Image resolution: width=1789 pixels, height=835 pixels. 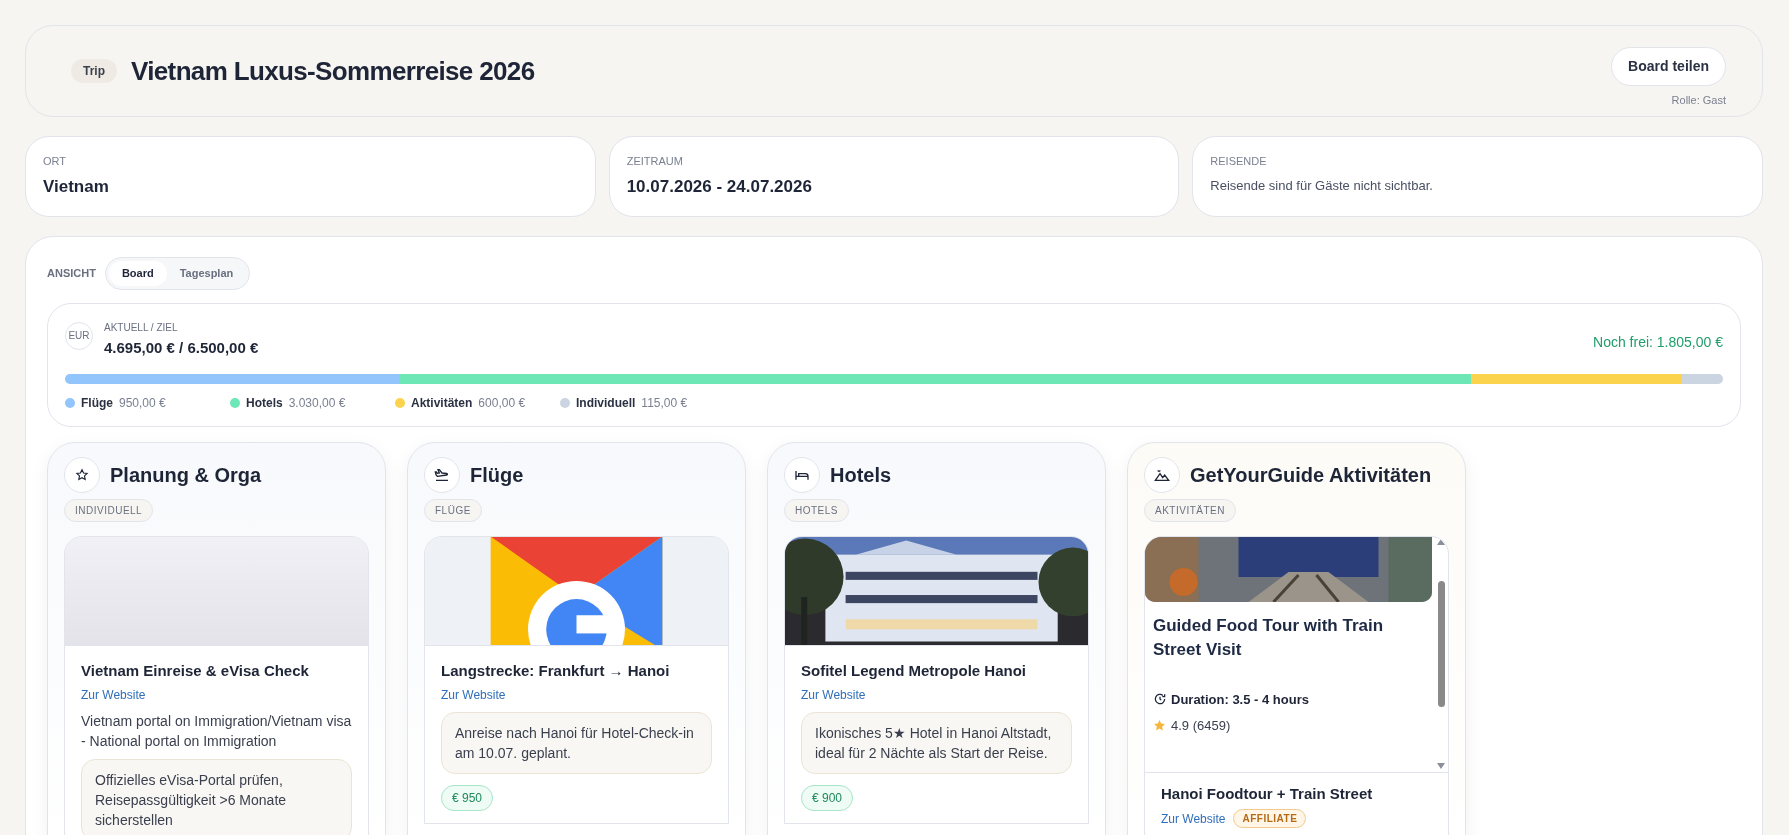 What do you see at coordinates (655, 161) in the screenshot?
I see `info-label: ZEITRAUM` at bounding box center [655, 161].